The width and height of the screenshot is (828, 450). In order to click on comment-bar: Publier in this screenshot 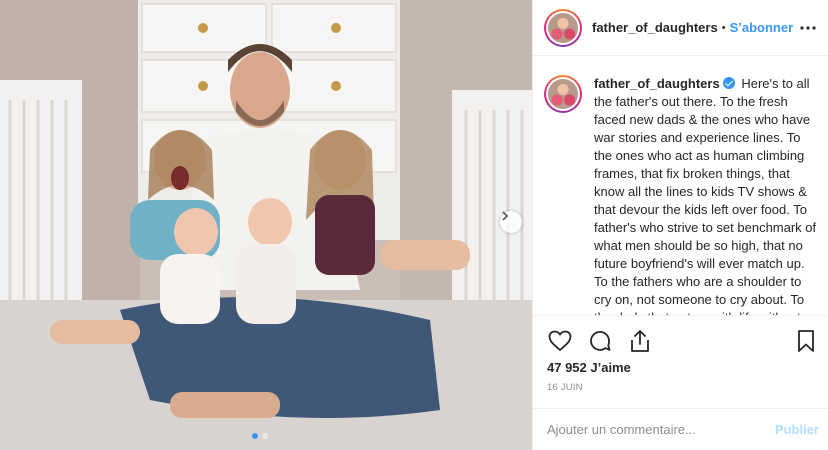, I will do `click(680, 429)`.